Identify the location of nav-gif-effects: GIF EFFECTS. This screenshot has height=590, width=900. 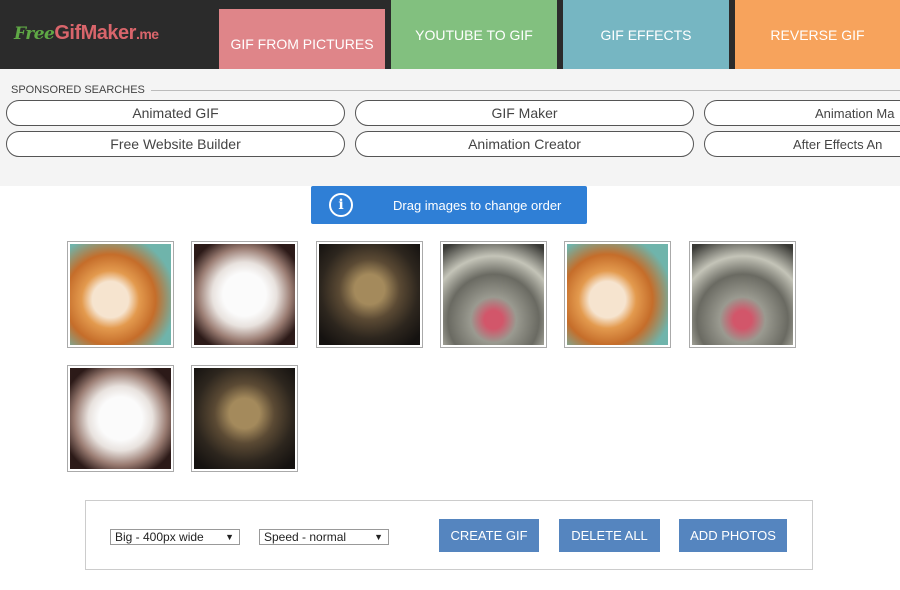
(646, 34).